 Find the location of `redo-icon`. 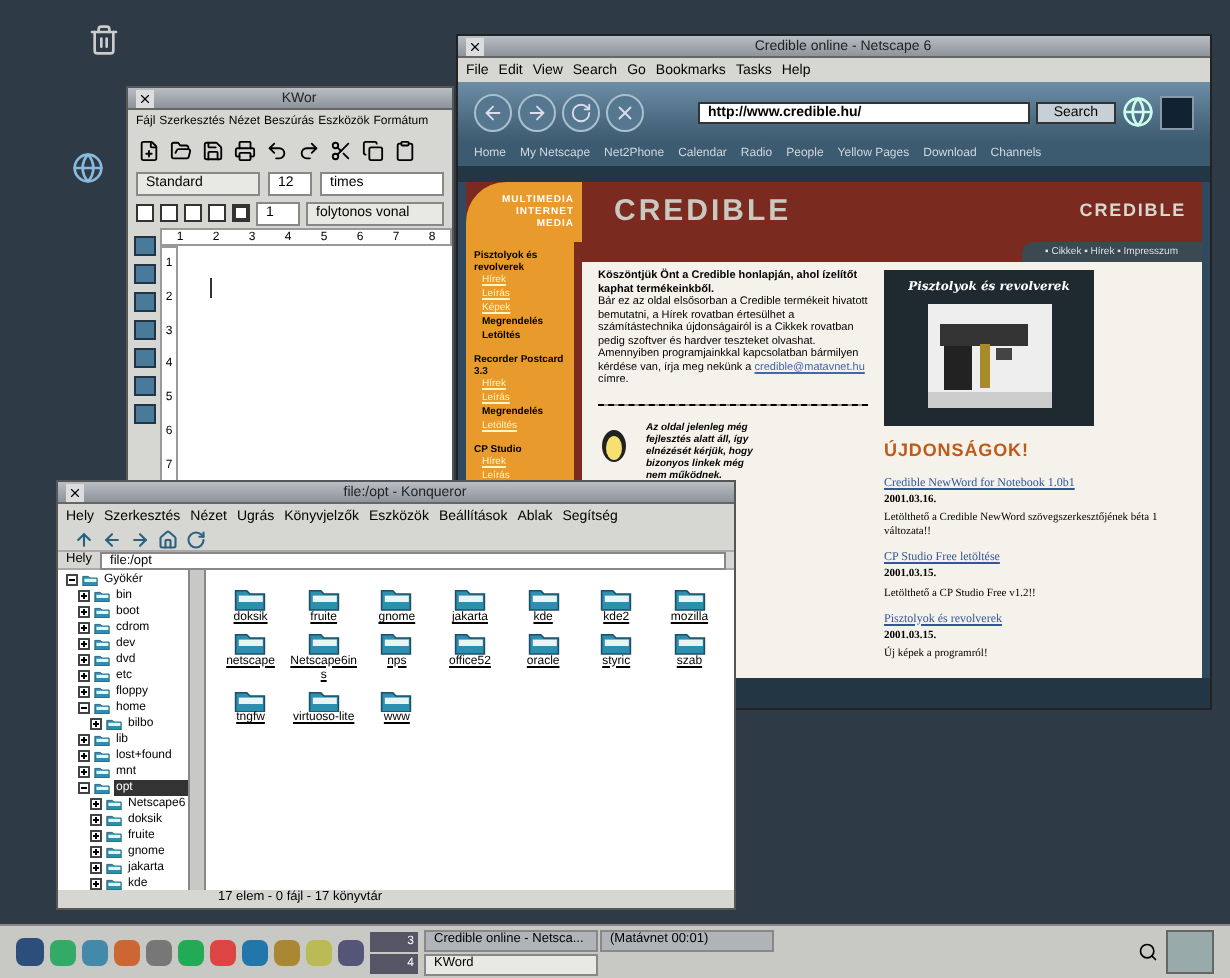

redo-icon is located at coordinates (309, 151).